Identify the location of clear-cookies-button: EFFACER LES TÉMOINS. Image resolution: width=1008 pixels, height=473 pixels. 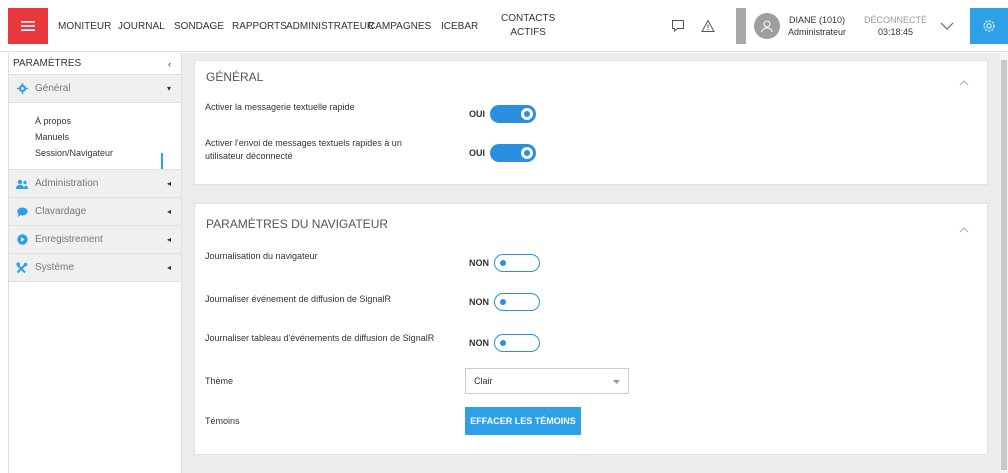
(523, 421).